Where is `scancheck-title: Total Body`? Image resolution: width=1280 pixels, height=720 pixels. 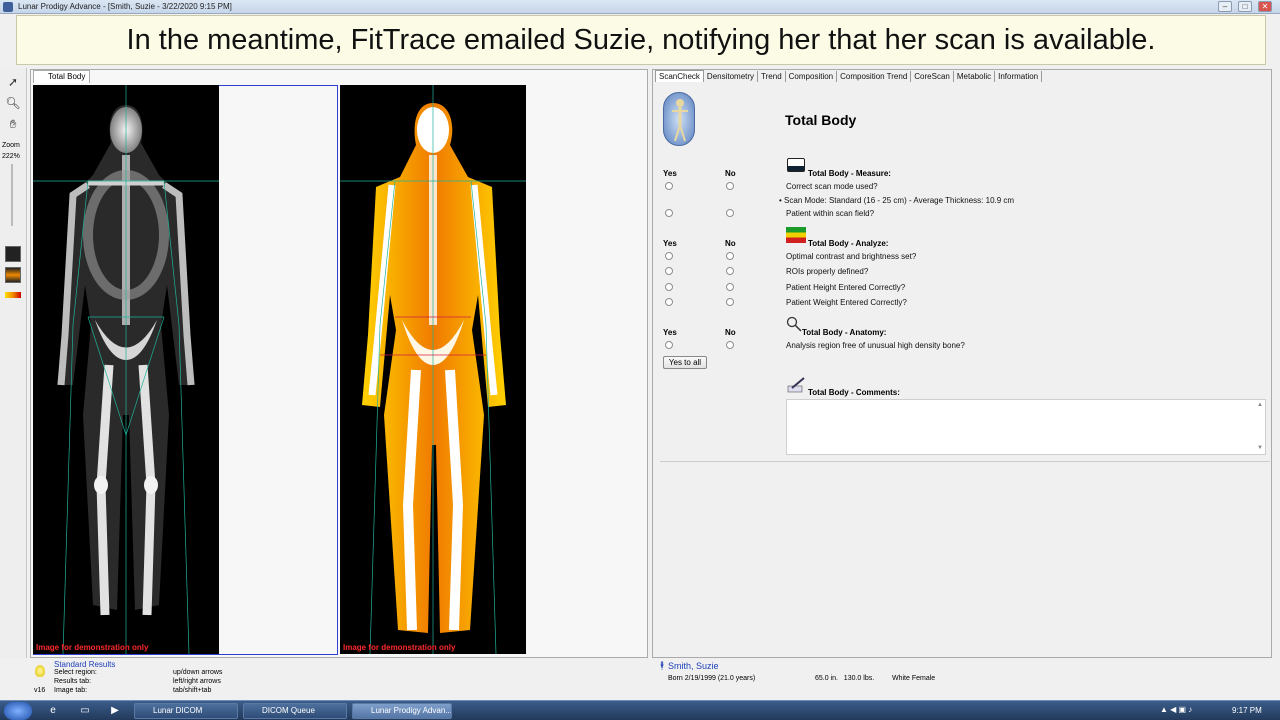 scancheck-title: Total Body is located at coordinates (821, 120).